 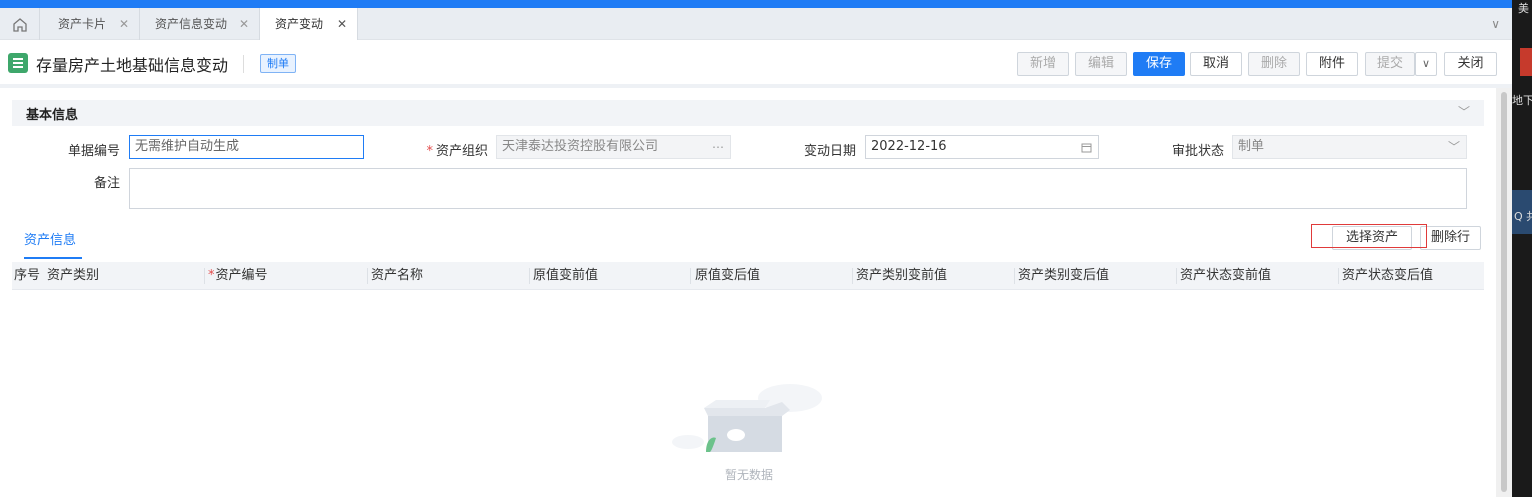 I want to click on tab-asset-card-label: 资产卡片, so click(x=82, y=24).